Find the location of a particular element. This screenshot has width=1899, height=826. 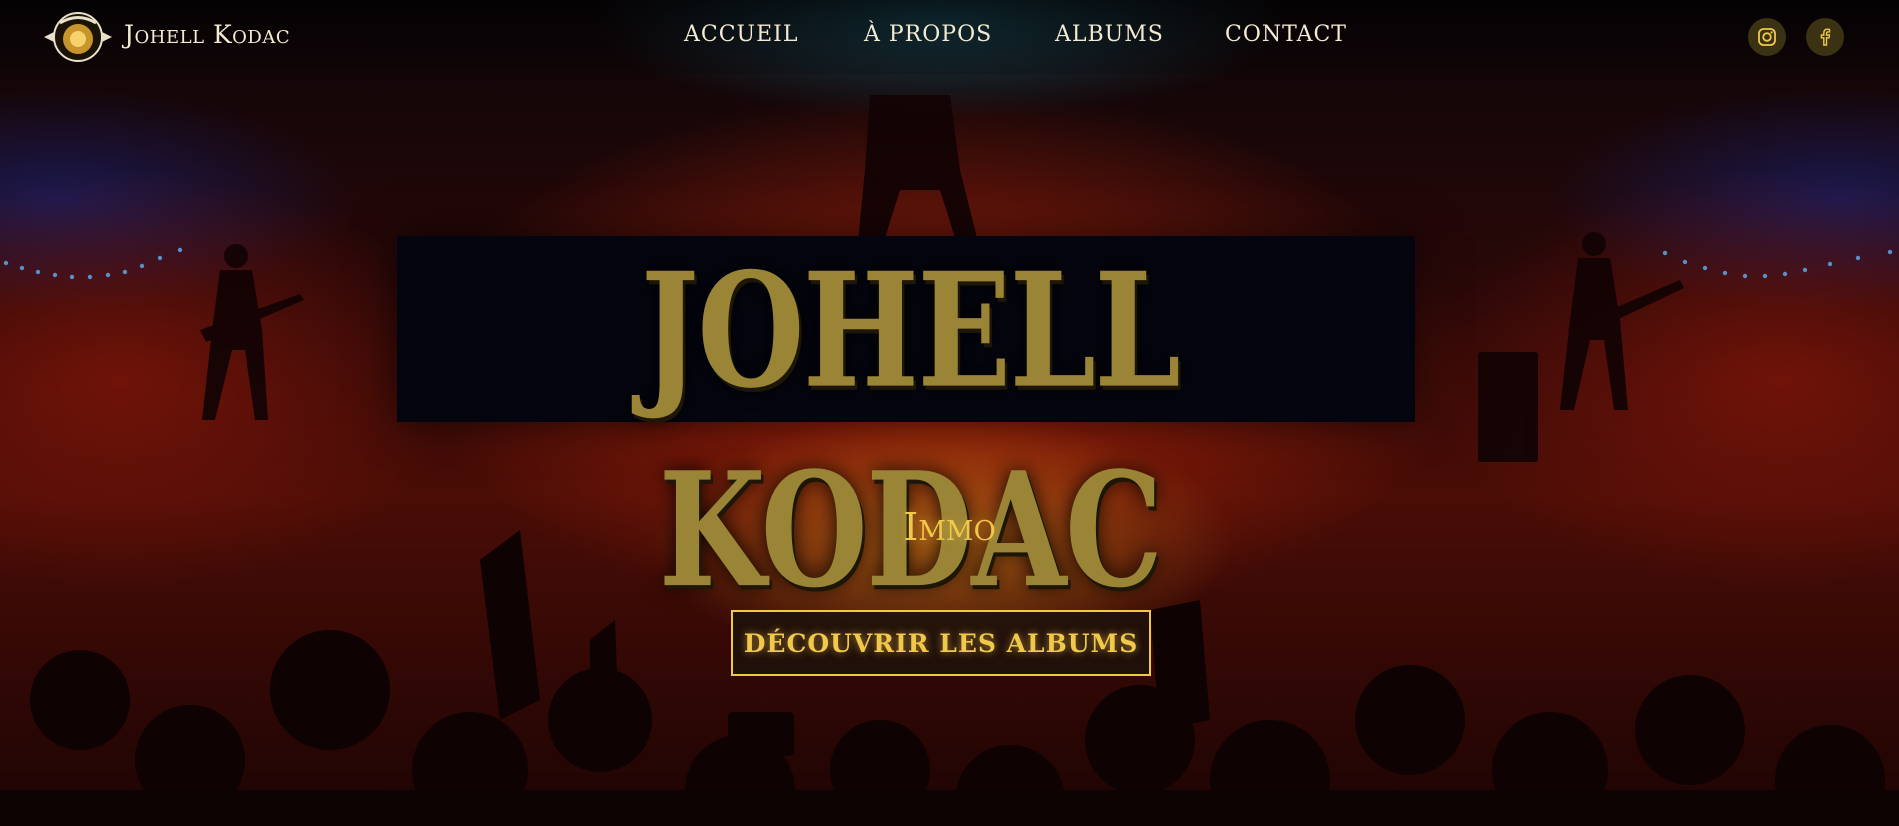

discover-albums-label: DÉCOUVRIR LES ALBUMS is located at coordinates (941, 643).